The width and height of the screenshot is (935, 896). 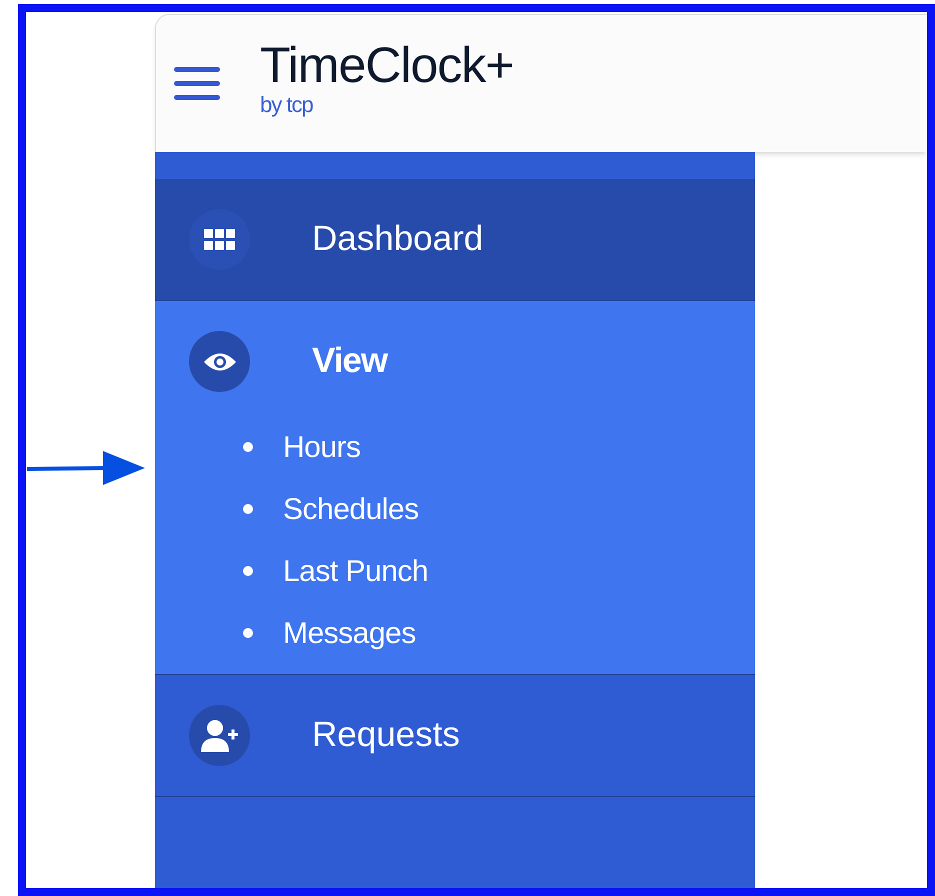 What do you see at coordinates (197, 83) in the screenshot?
I see `menu-icon` at bounding box center [197, 83].